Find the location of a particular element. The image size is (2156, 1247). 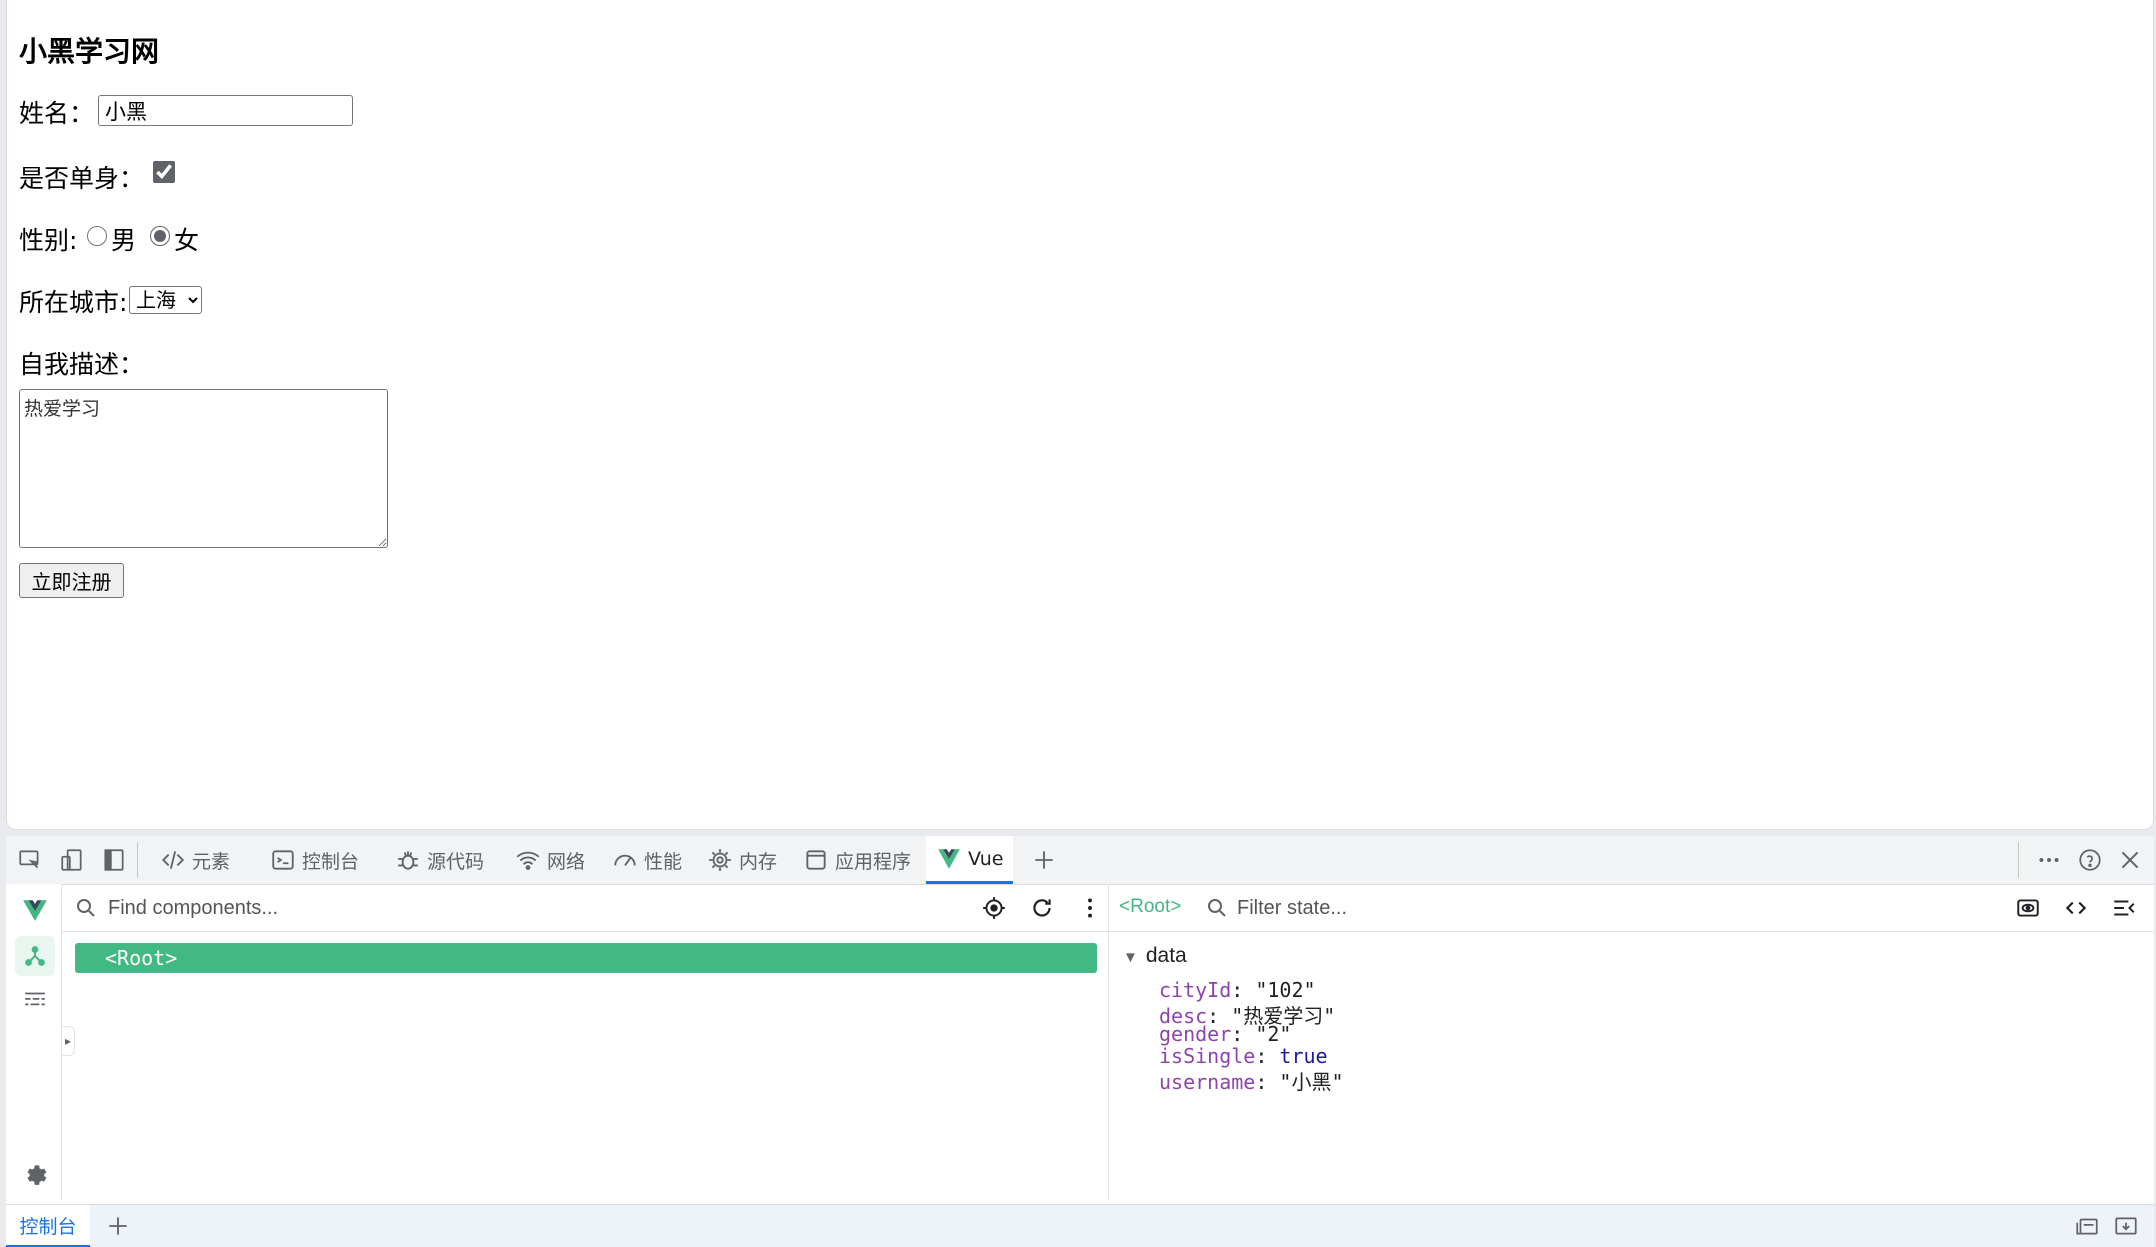

gender-male-radio is located at coordinates (97, 236).